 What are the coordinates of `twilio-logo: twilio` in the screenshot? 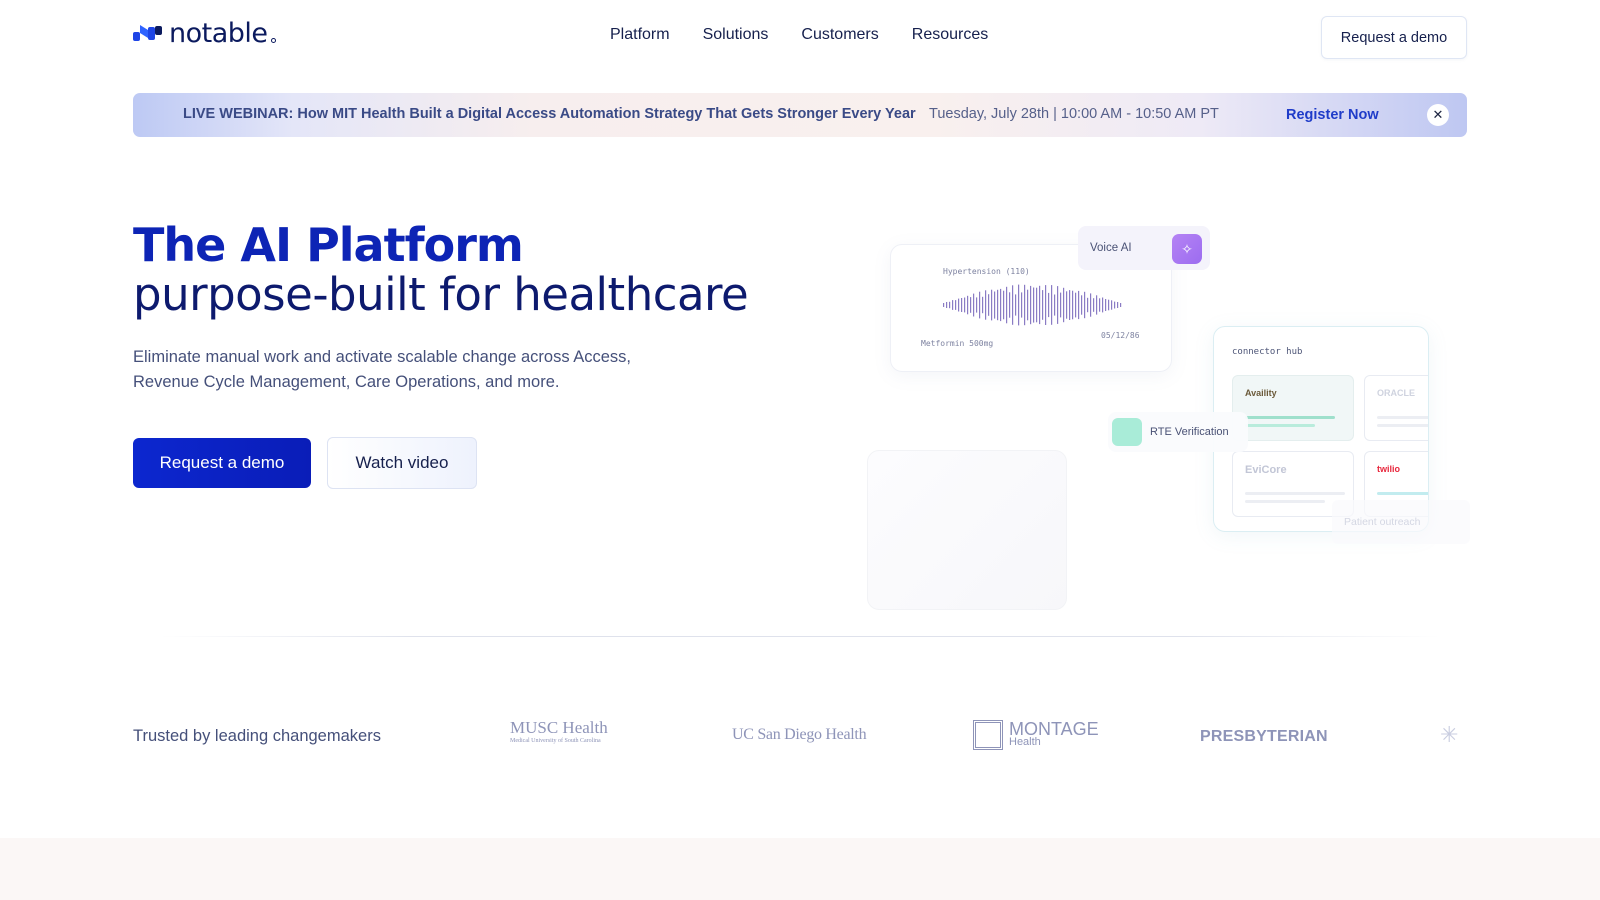 It's located at (1388, 469).